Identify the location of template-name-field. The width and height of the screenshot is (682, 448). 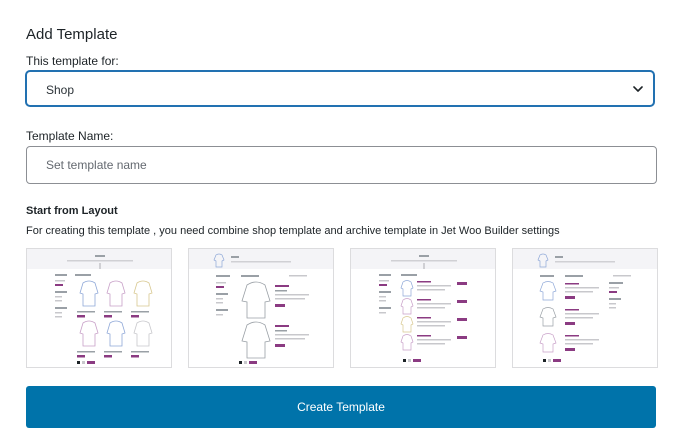
(341, 165).